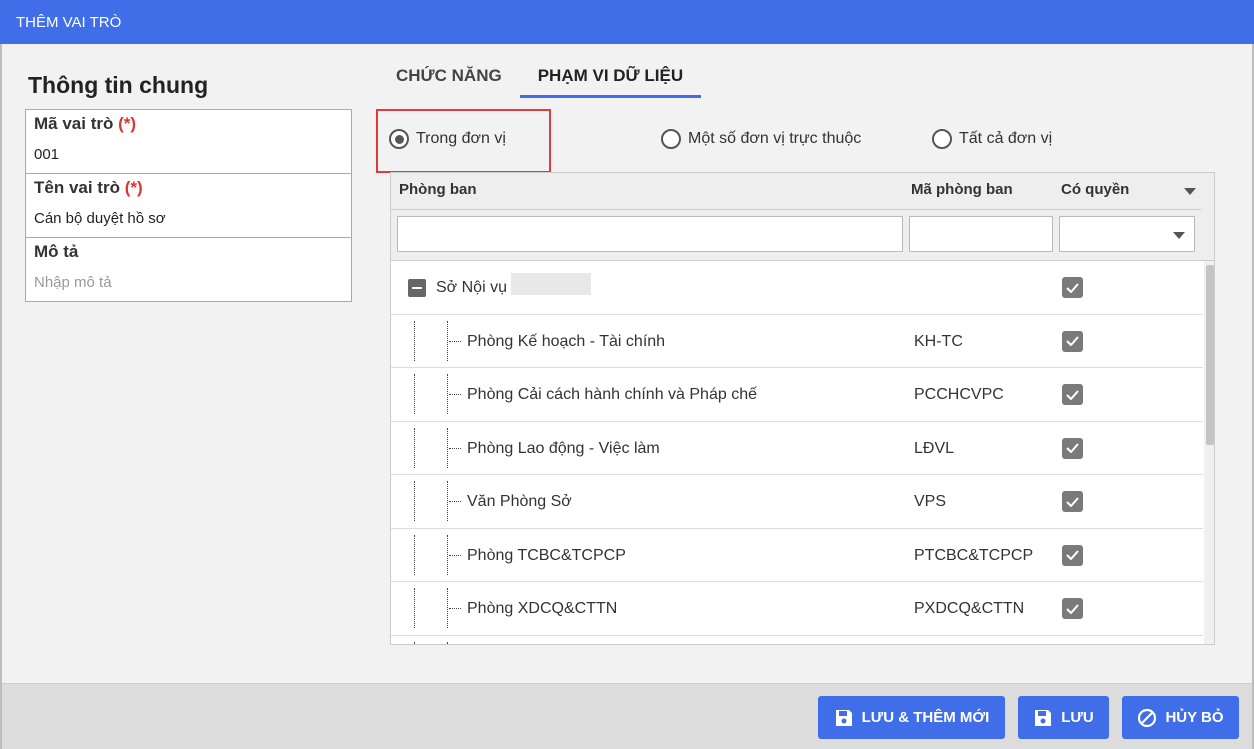 The height and width of the screenshot is (749, 1254). What do you see at coordinates (797, 502) in the screenshot?
I see `table-row: Văn Phòng Sở VPS` at bounding box center [797, 502].